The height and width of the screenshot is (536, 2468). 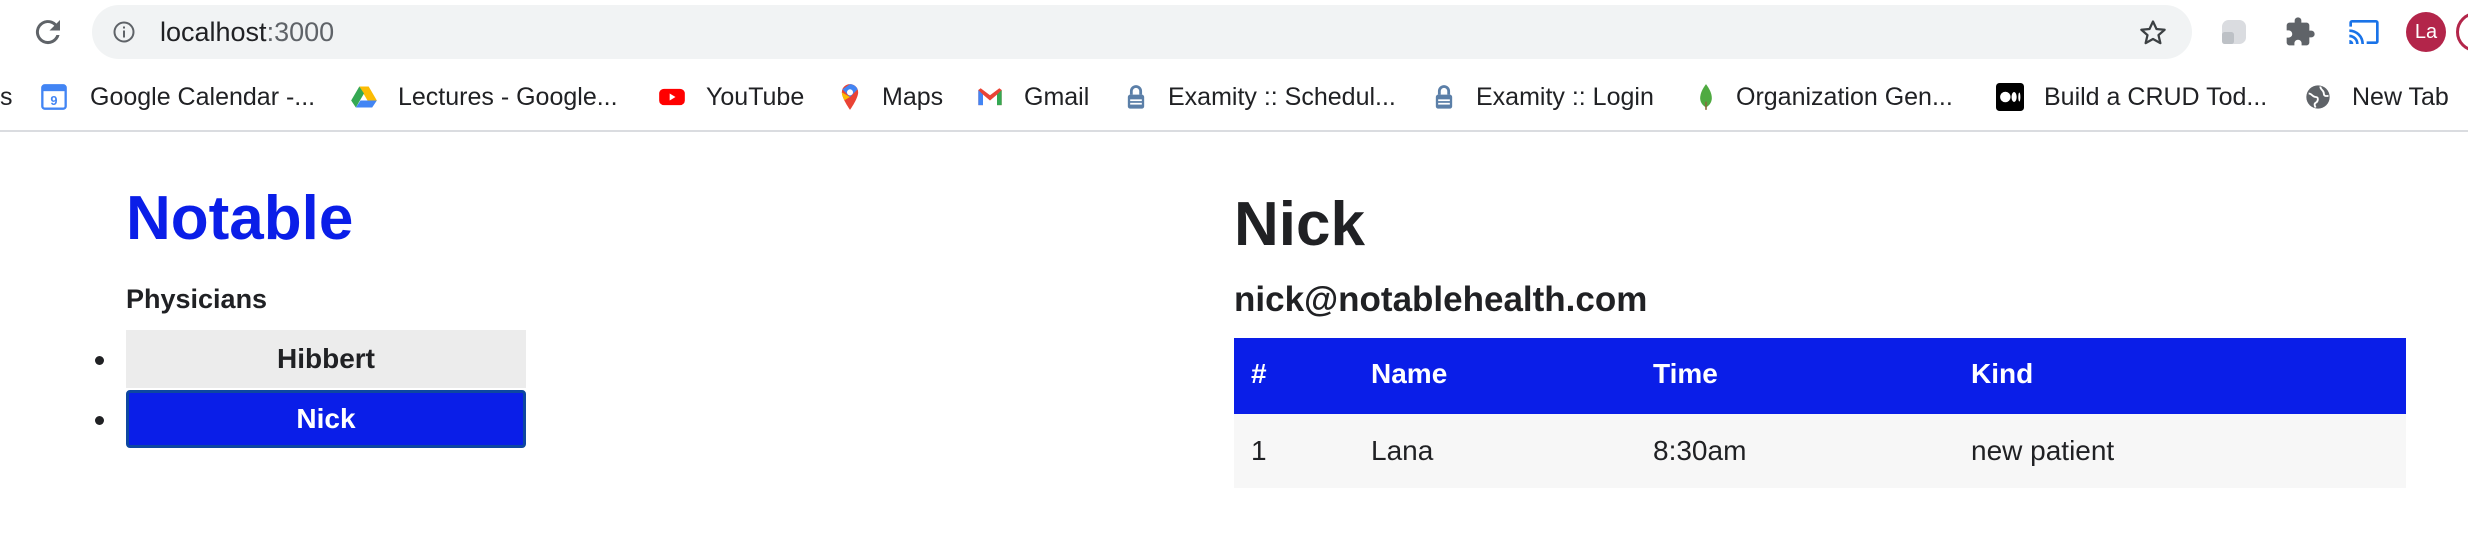 I want to click on cell-name: Lana, so click(x=1495, y=450).